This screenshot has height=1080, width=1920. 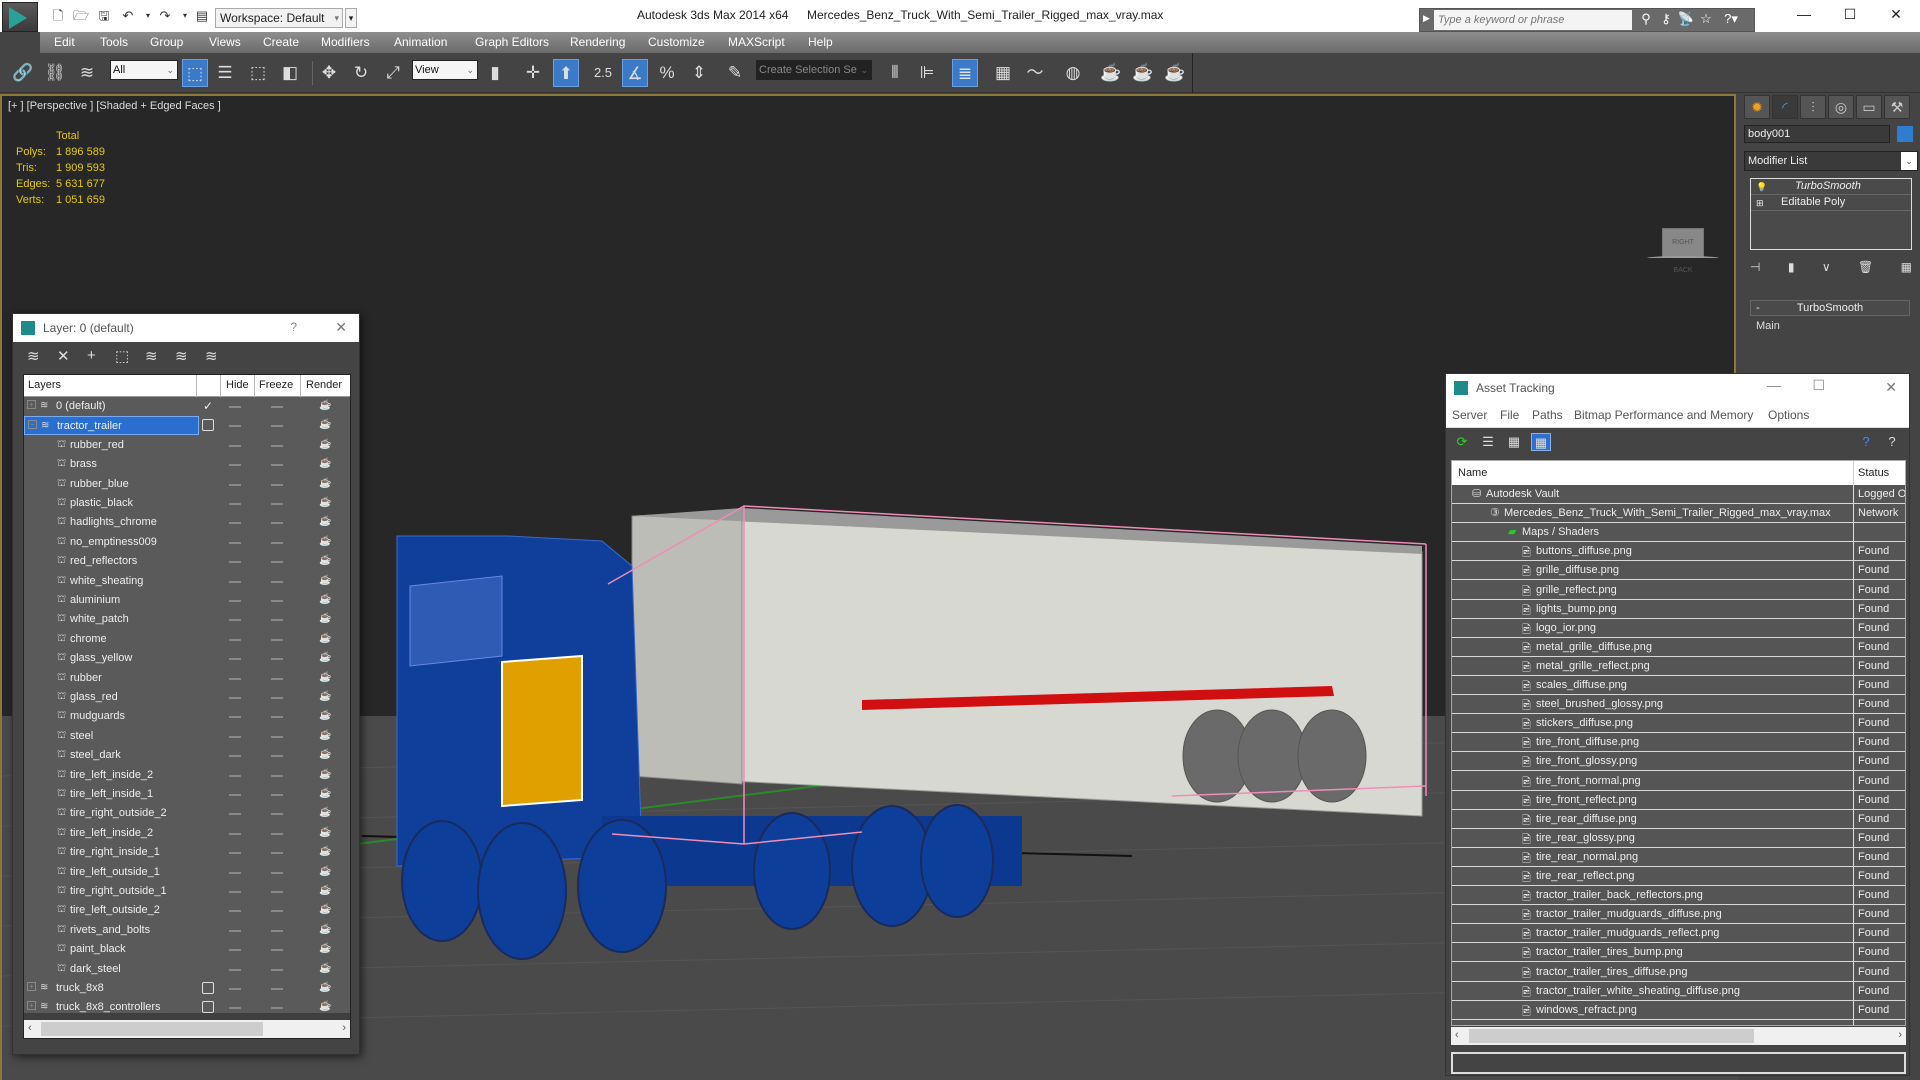 I want to click on layer-object-row: ⛫ red_reflectors ☕, so click(x=187, y=561).